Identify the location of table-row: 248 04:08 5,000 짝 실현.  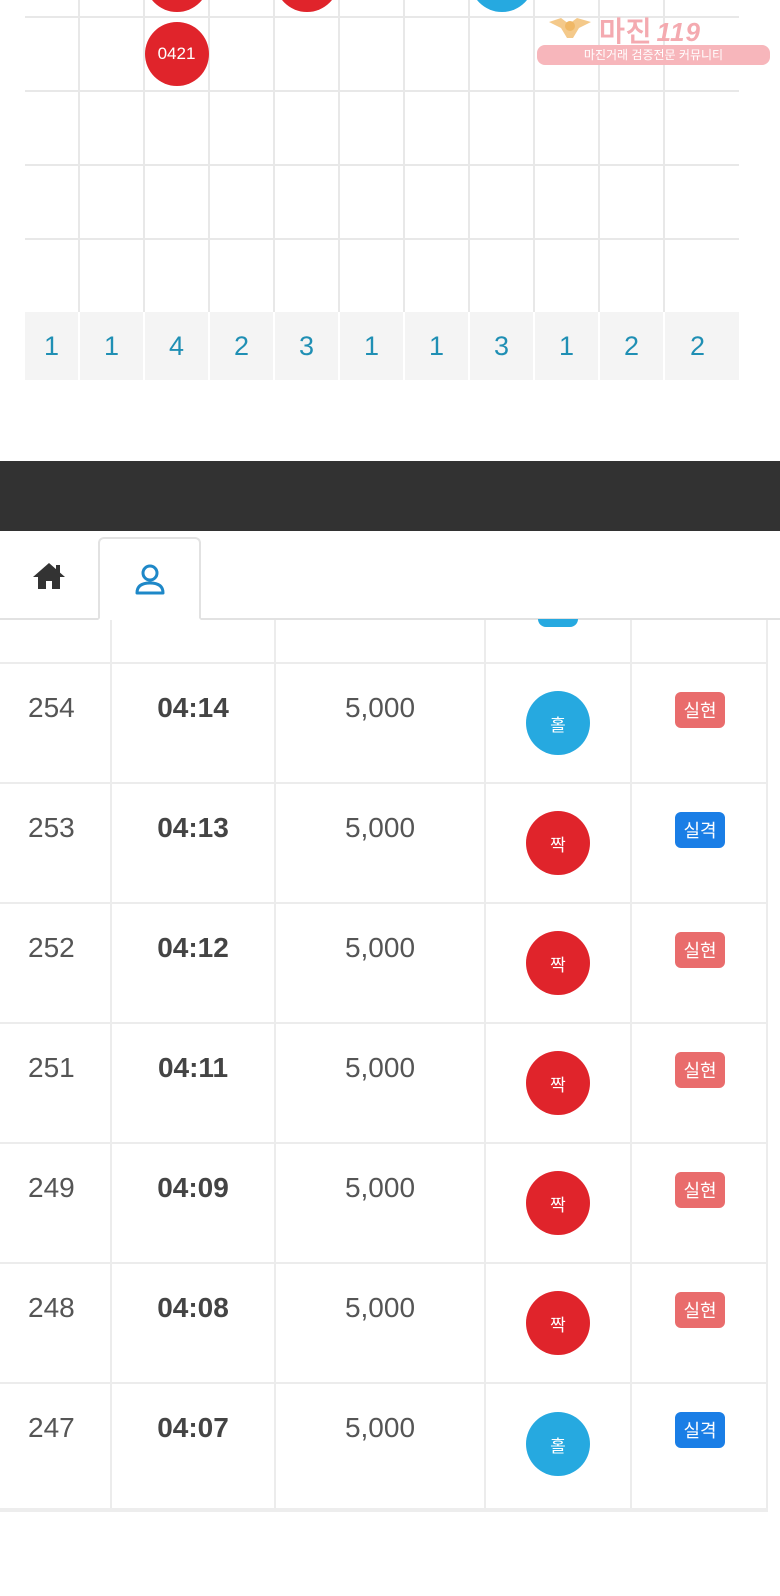
(384, 1324).